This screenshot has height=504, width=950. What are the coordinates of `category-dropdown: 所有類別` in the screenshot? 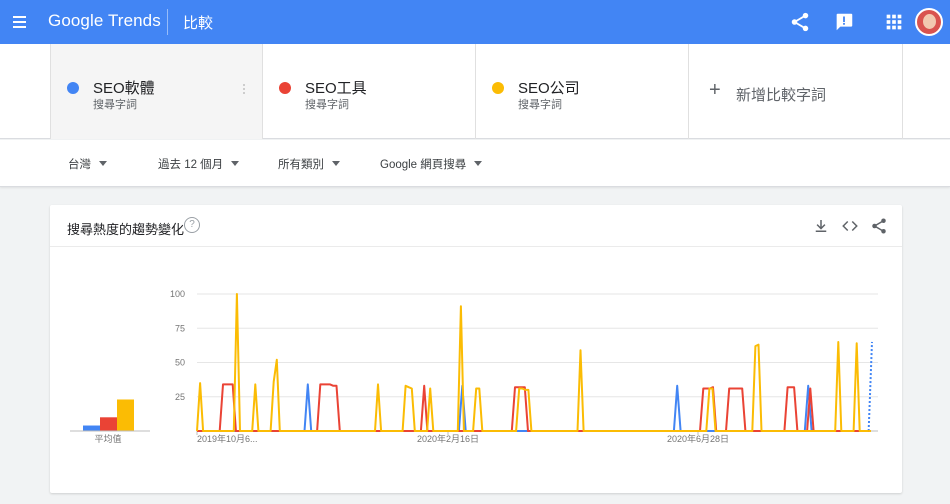 It's located at (309, 164).